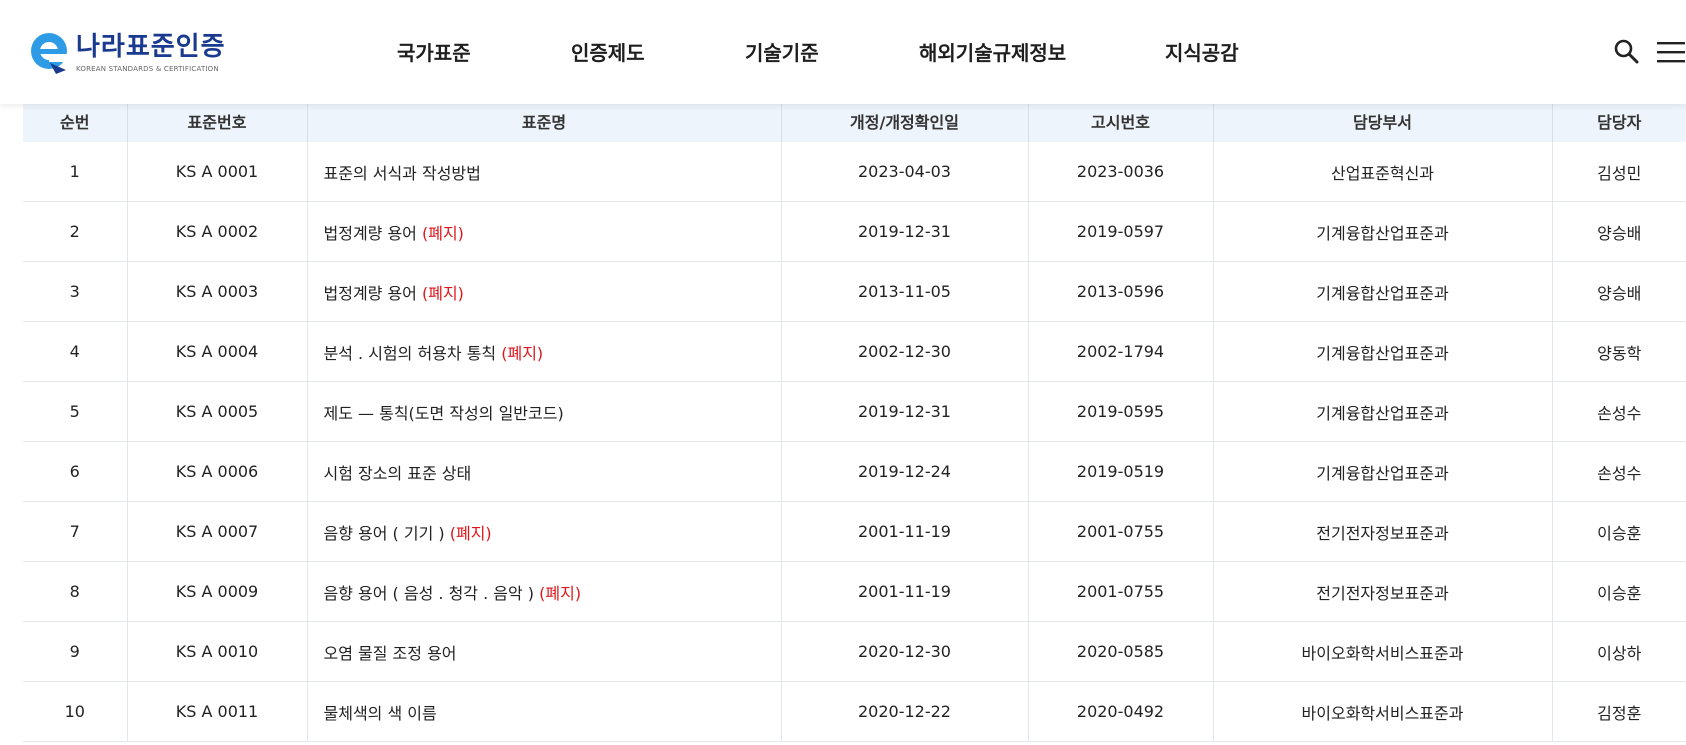  What do you see at coordinates (543, 172) in the screenshot?
I see `standard-name-cell: 표준의 서식과 작성방법` at bounding box center [543, 172].